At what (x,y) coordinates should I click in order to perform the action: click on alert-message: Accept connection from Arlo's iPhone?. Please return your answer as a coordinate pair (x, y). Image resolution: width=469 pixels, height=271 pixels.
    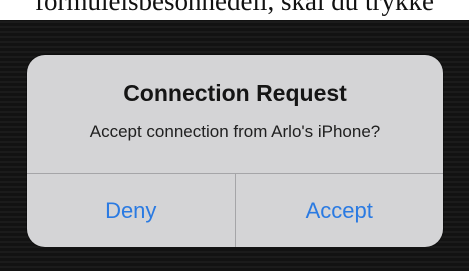
    Looking at the image, I should click on (235, 131).